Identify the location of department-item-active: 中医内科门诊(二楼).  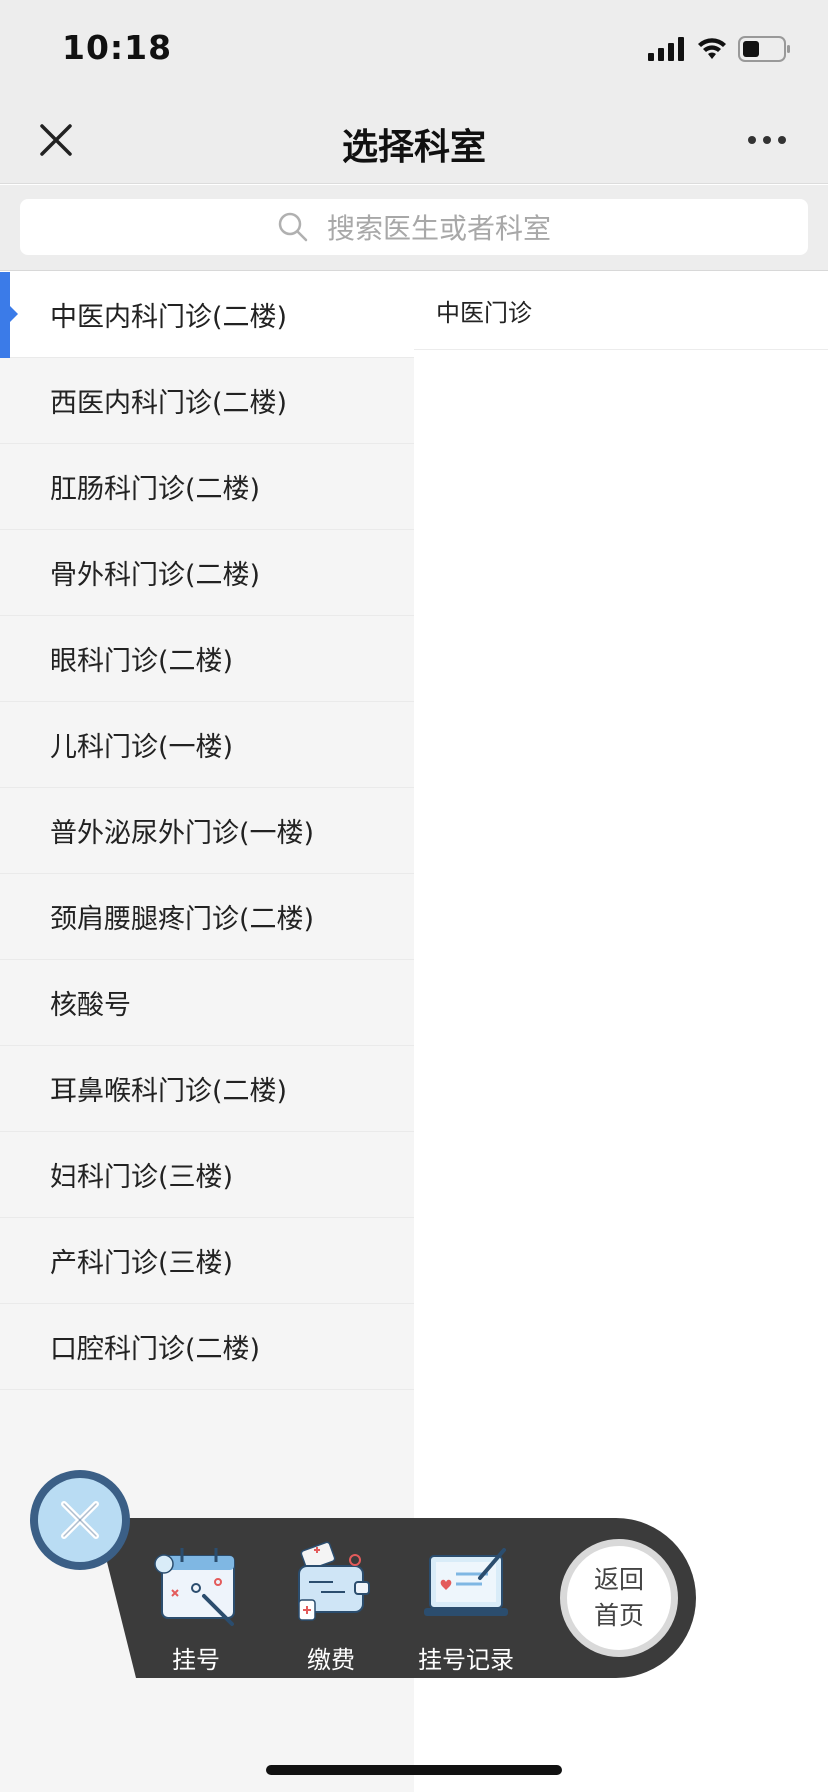
(207, 315).